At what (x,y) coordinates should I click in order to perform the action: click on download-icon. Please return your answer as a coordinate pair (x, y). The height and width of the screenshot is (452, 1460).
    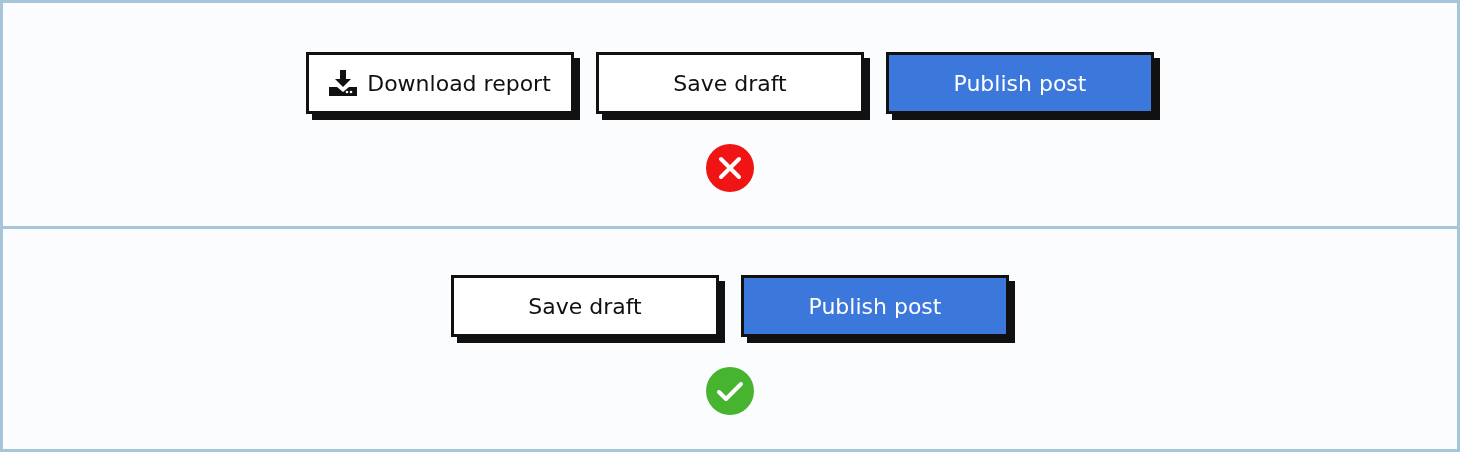
    Looking at the image, I should click on (343, 83).